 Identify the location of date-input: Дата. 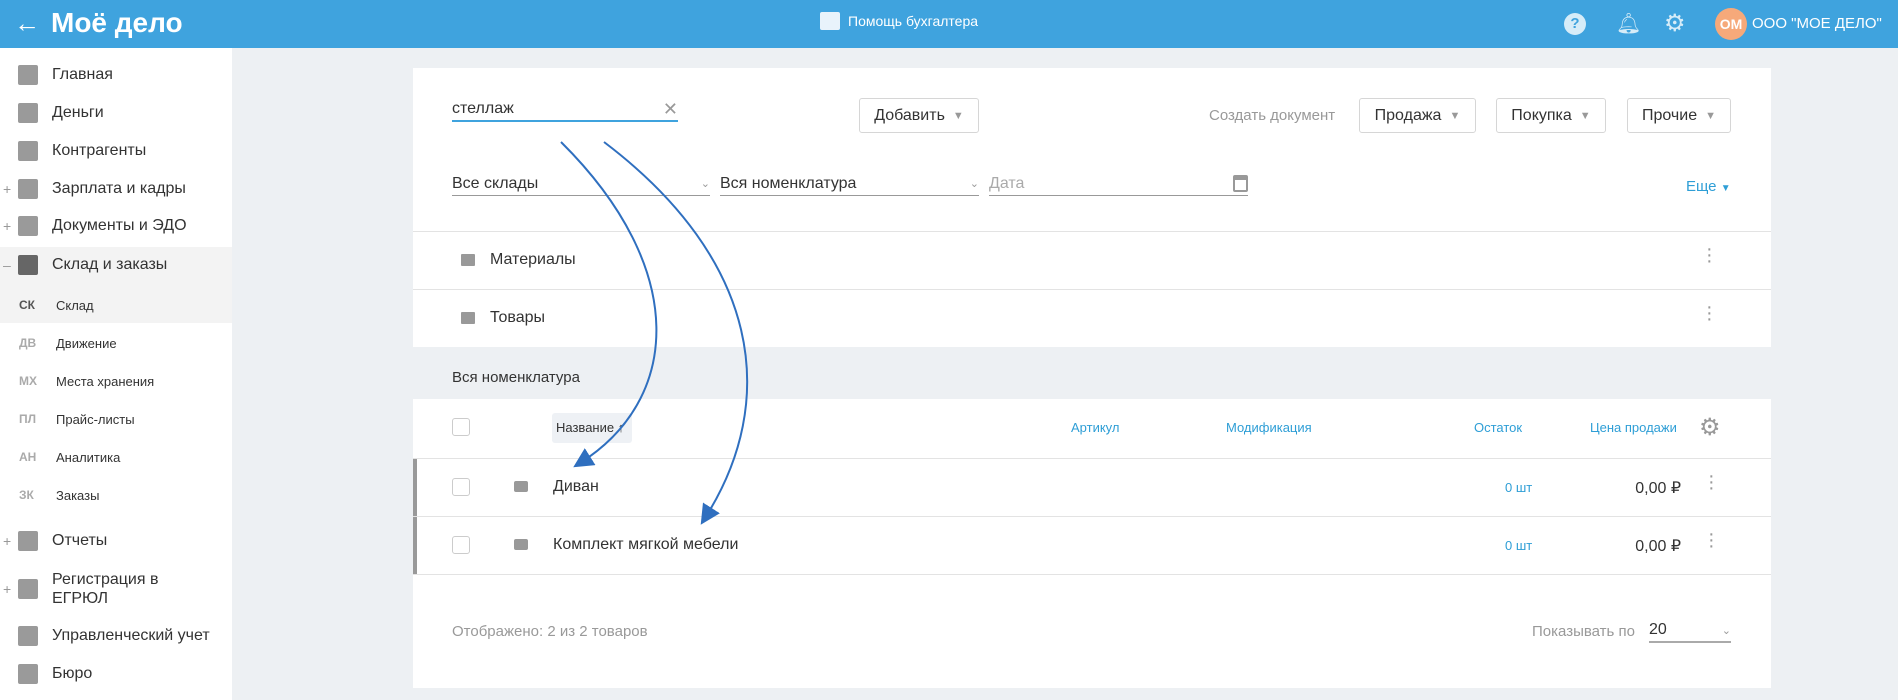
(1118, 184).